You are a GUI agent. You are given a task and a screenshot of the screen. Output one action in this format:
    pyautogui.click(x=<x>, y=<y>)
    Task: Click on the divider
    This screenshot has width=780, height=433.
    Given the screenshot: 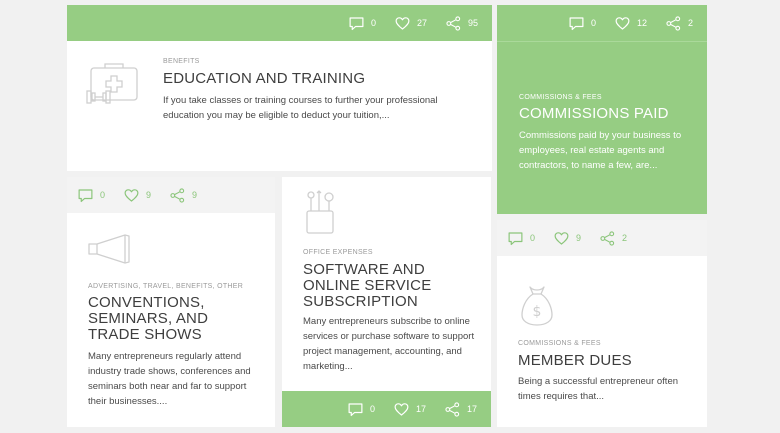 What is the action you would take?
    pyautogui.click(x=602, y=41)
    